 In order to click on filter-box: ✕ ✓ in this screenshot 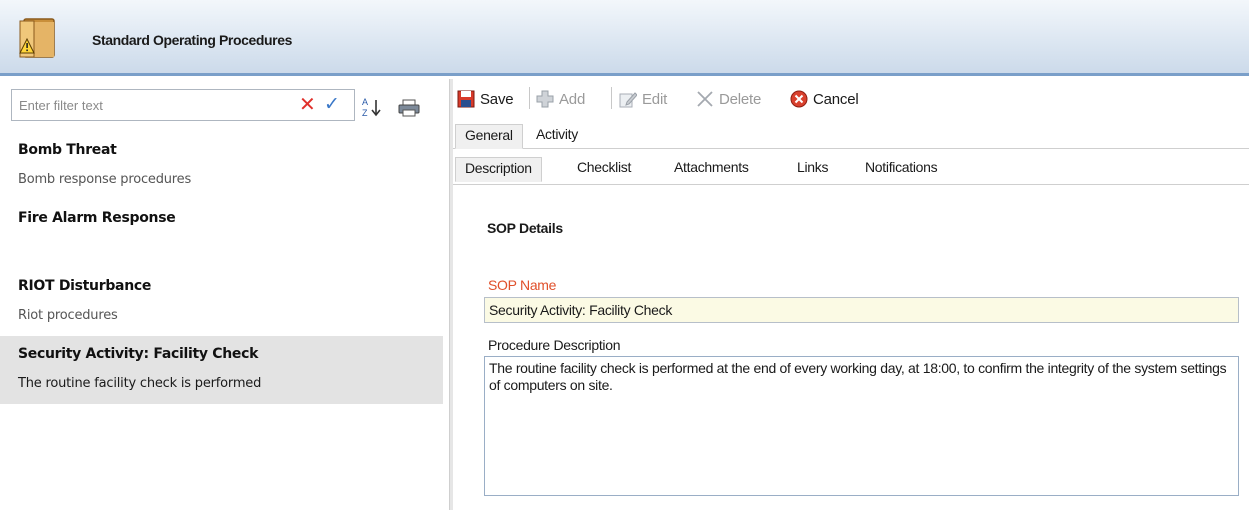, I will do `click(183, 105)`.